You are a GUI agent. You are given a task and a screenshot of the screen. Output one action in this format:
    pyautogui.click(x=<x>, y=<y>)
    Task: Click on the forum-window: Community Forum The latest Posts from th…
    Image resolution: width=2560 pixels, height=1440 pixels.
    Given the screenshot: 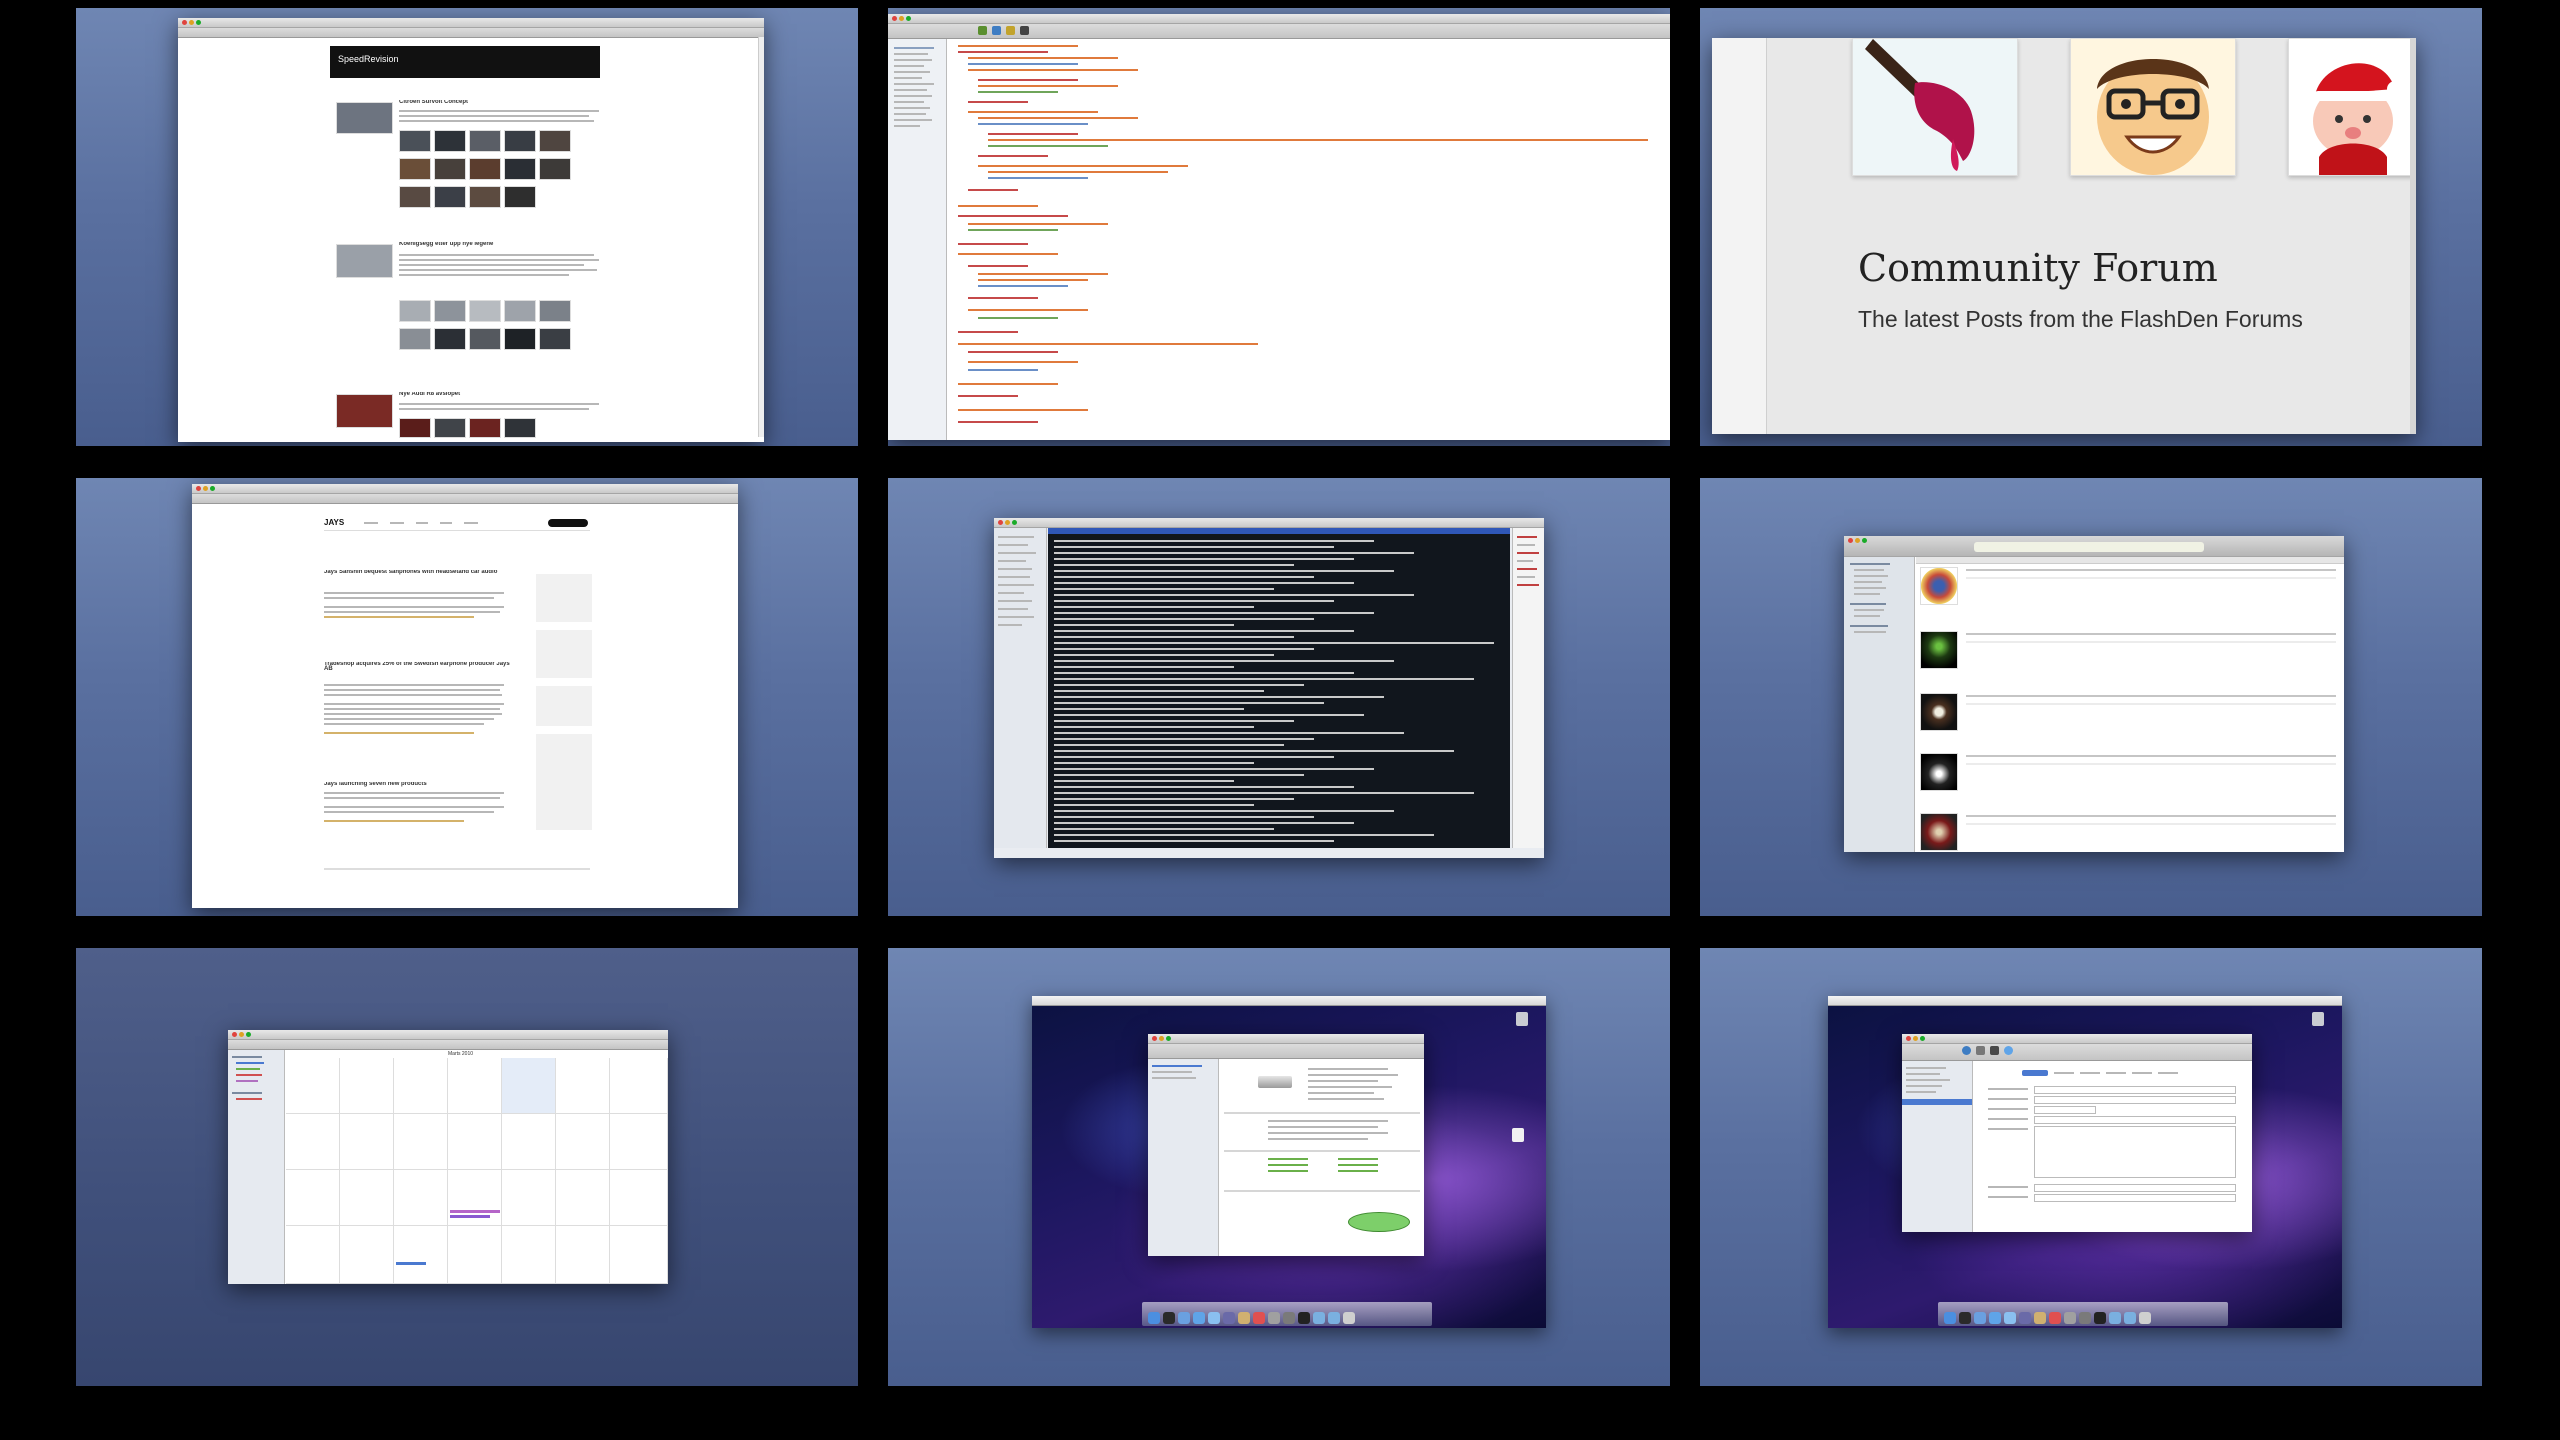 What is the action you would take?
    pyautogui.click(x=2064, y=236)
    